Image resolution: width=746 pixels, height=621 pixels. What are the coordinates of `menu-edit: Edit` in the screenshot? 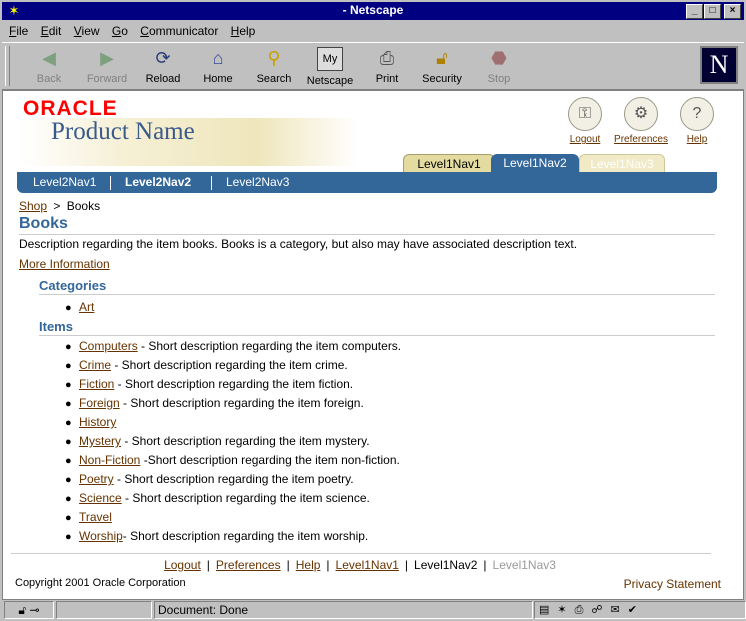 It's located at (51, 31).